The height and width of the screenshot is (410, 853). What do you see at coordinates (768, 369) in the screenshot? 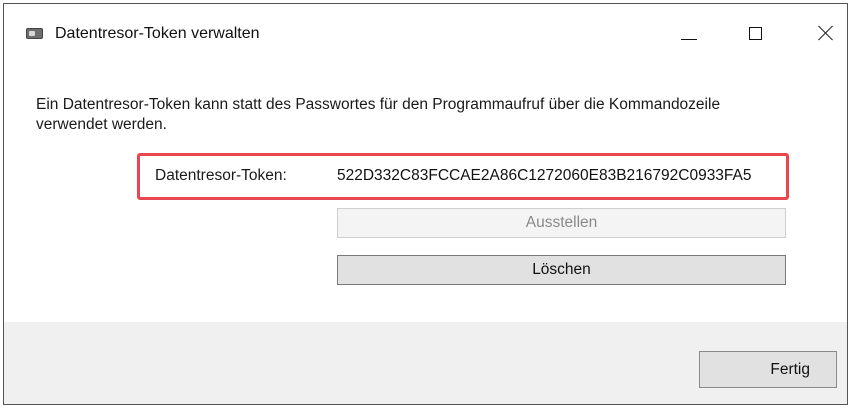
I see `done-button: Fertig` at bounding box center [768, 369].